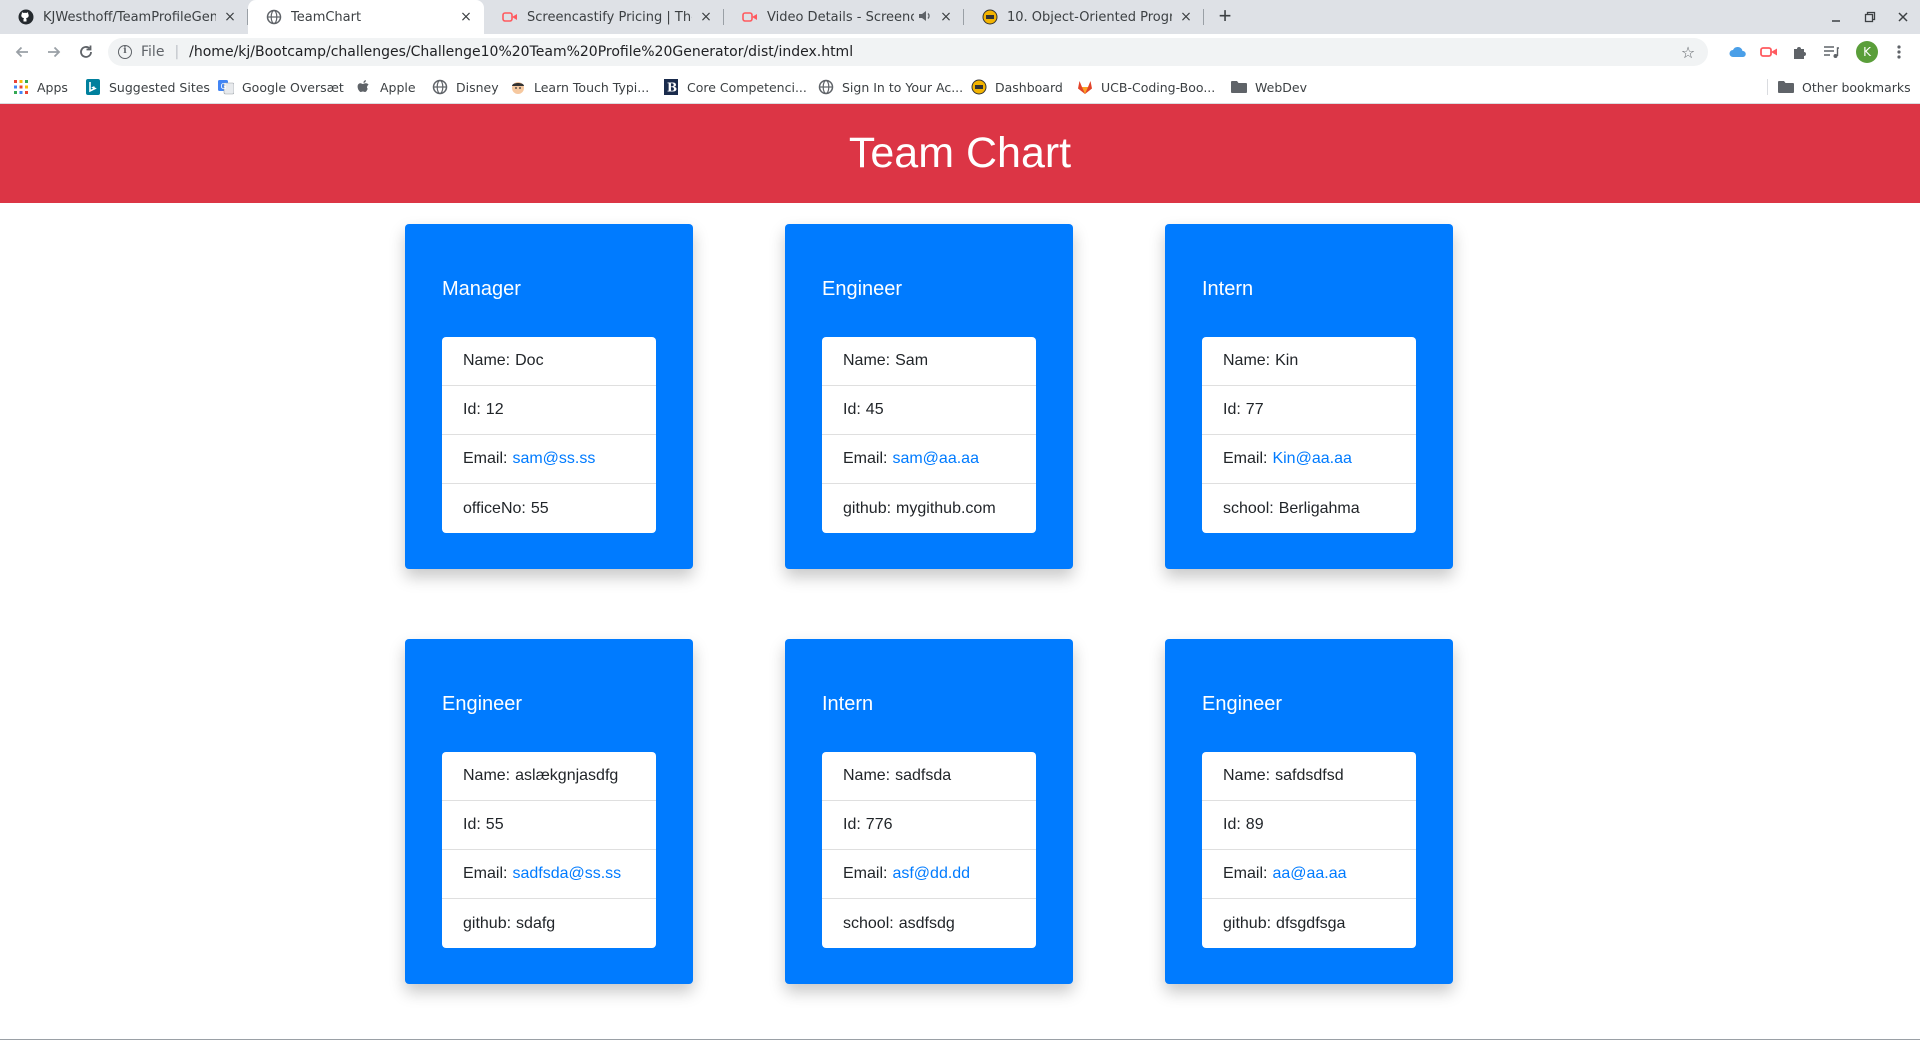 The height and width of the screenshot is (1040, 1920). Describe the element at coordinates (1248, 508) in the screenshot. I see `school-label: school:` at that location.